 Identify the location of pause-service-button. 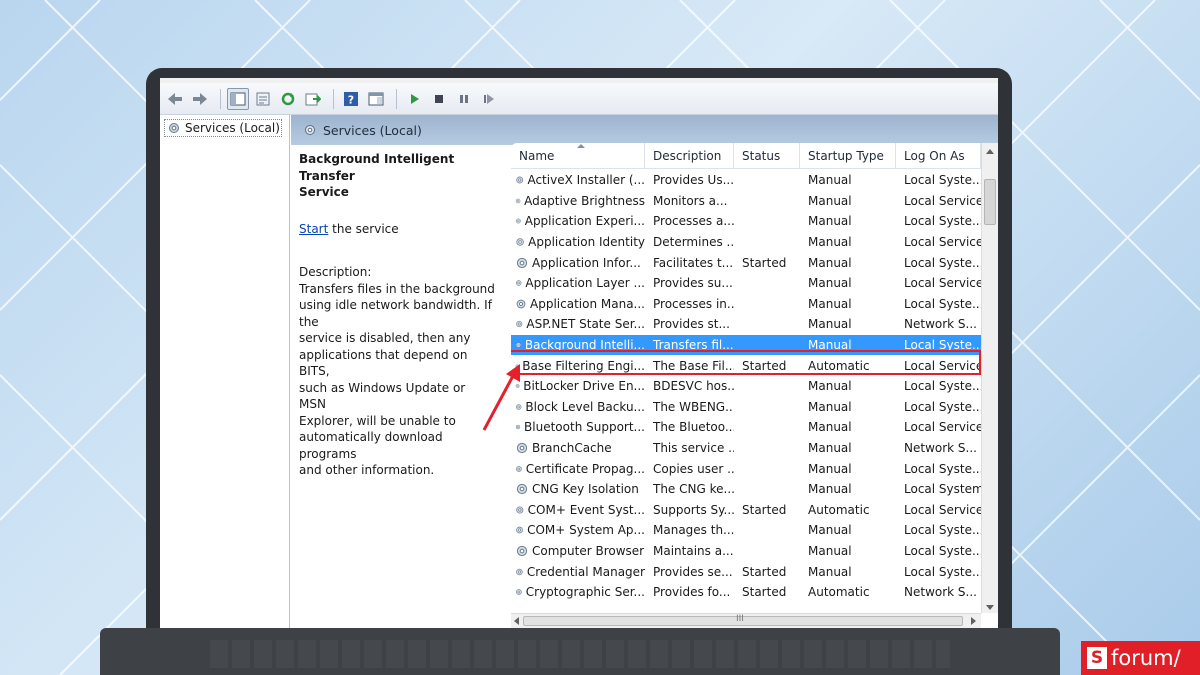
(464, 99).